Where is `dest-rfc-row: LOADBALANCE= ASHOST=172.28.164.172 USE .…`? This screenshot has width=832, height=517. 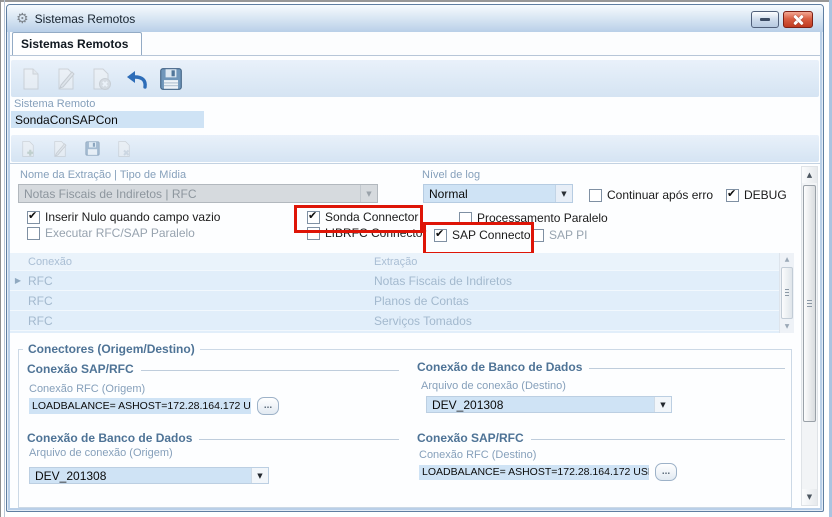 dest-rfc-row: LOADBALANCE= ASHOST=172.28.164.172 USE .… is located at coordinates (548, 472).